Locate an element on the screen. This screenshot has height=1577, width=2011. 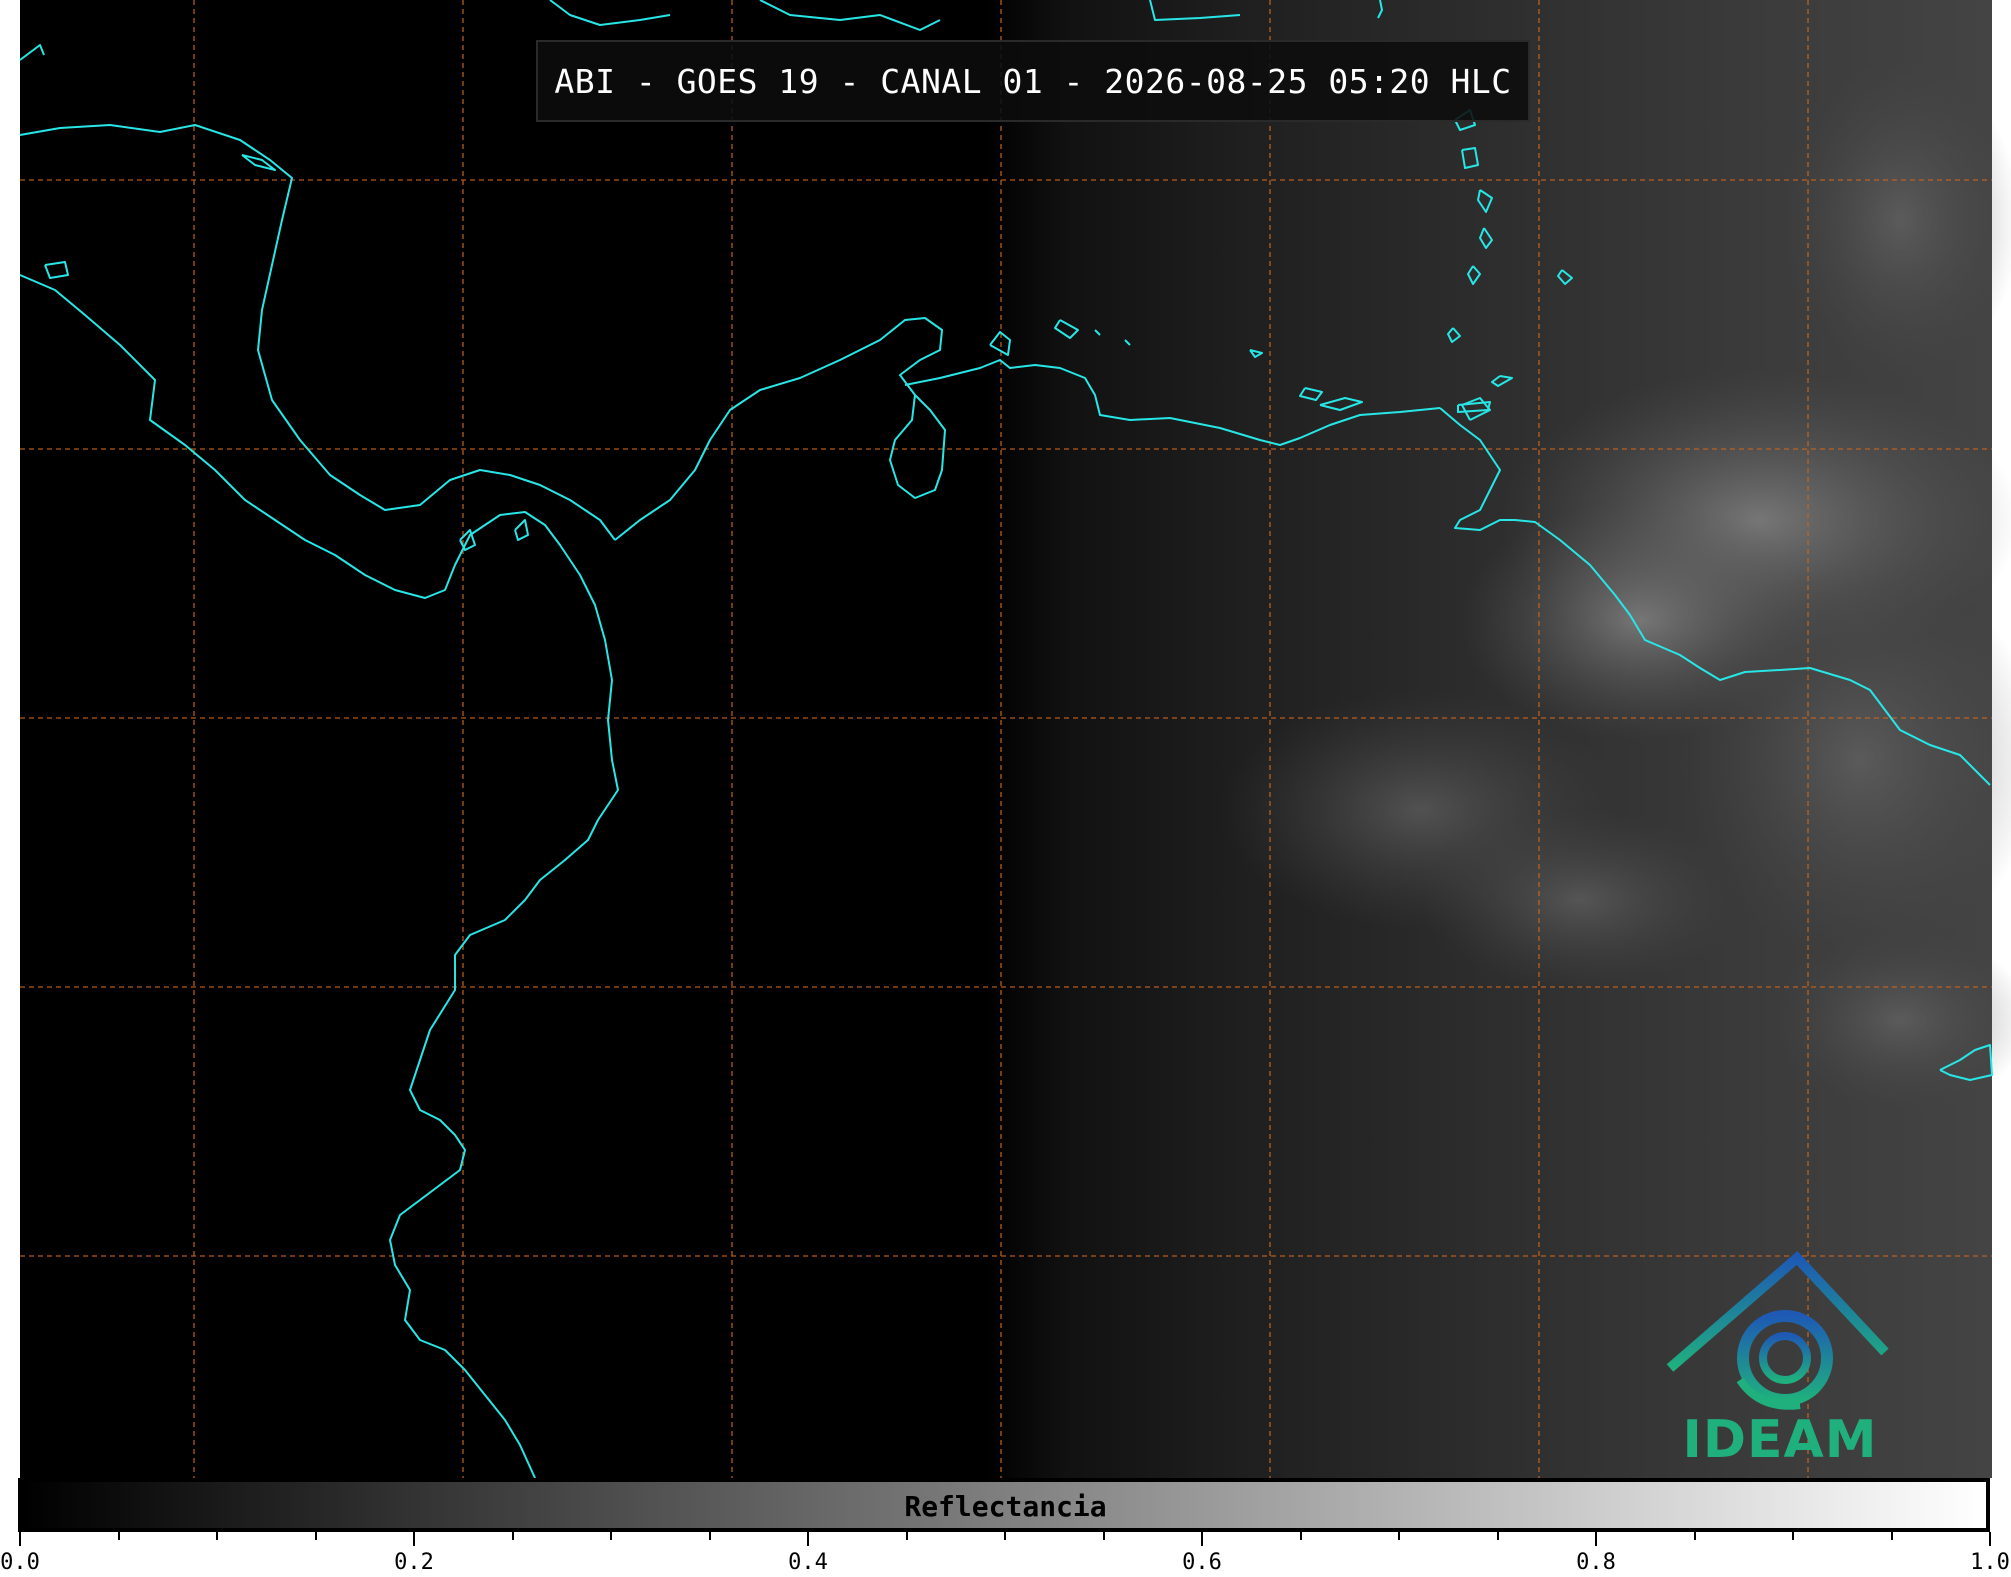
colorbar-label: Reflectancia is located at coordinates (1005, 1506).